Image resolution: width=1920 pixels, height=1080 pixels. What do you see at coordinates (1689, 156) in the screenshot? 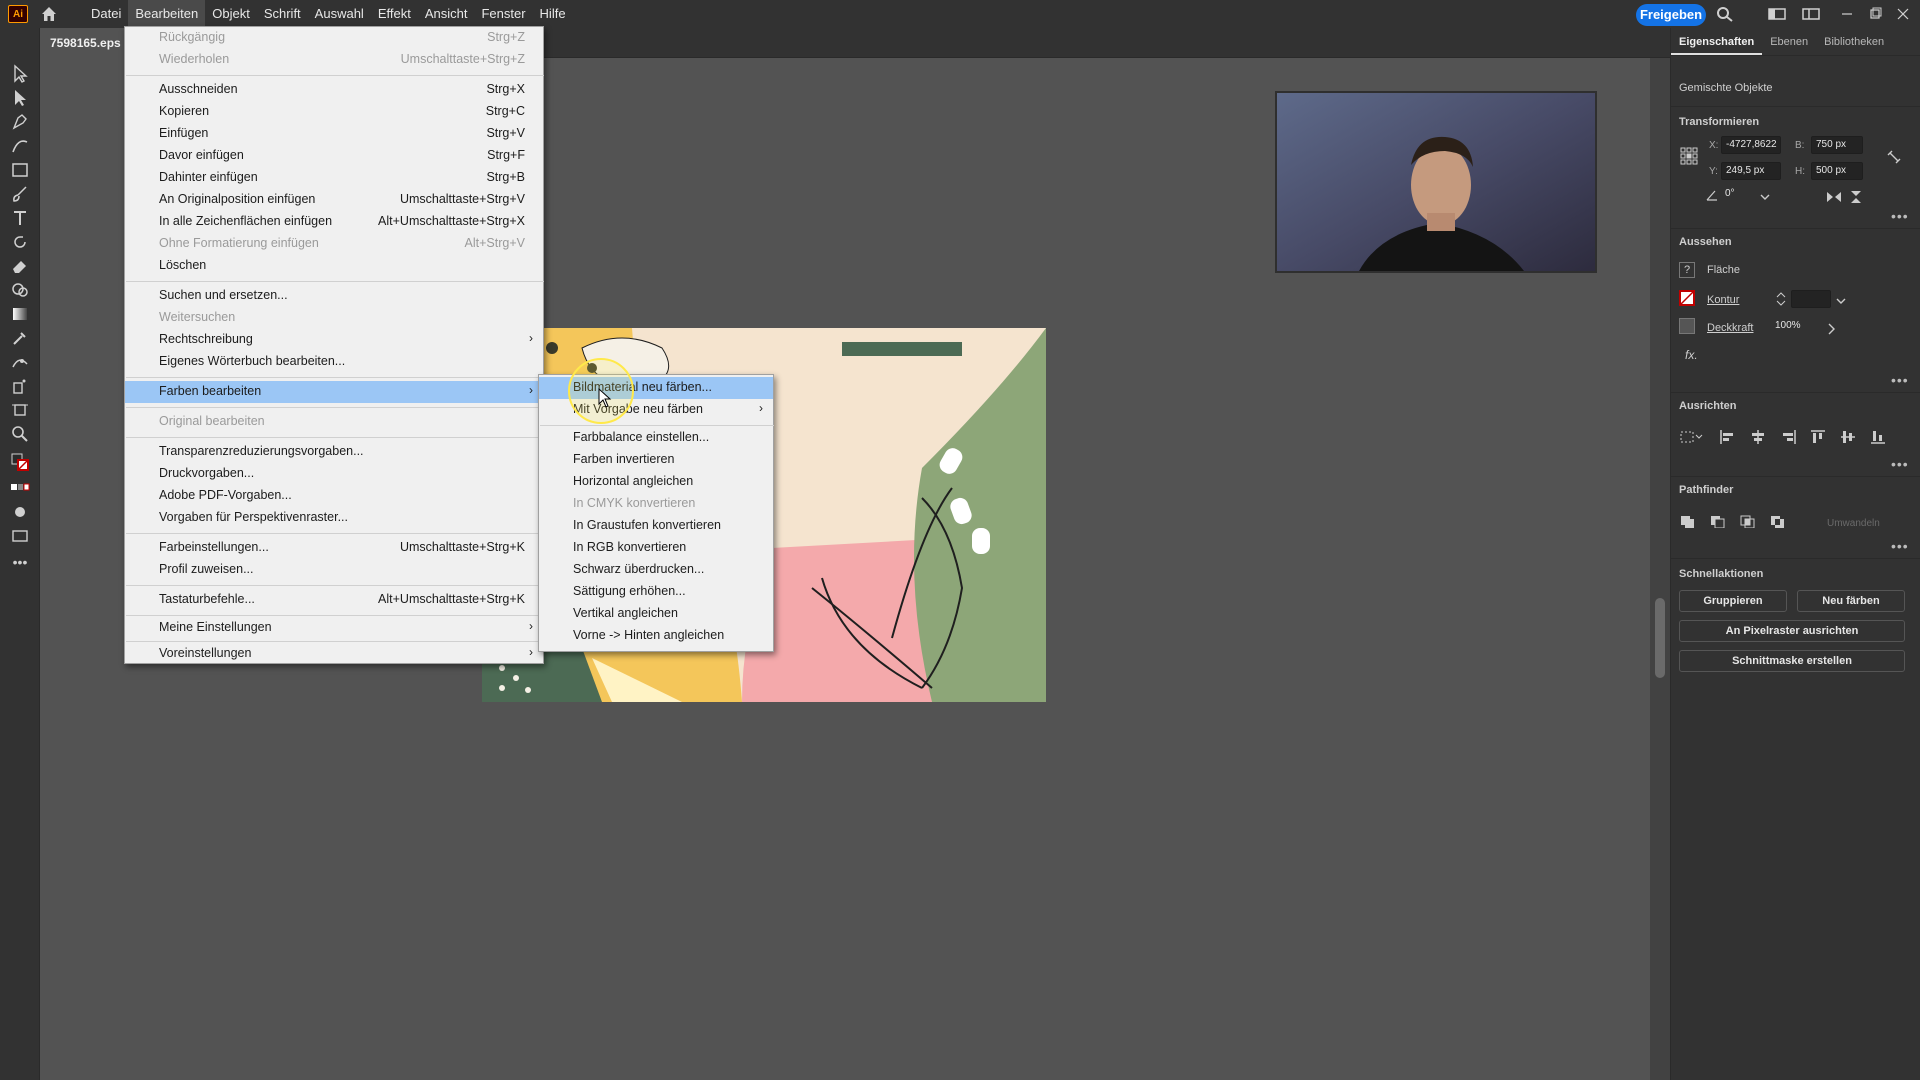
I see `reference-point-icon` at bounding box center [1689, 156].